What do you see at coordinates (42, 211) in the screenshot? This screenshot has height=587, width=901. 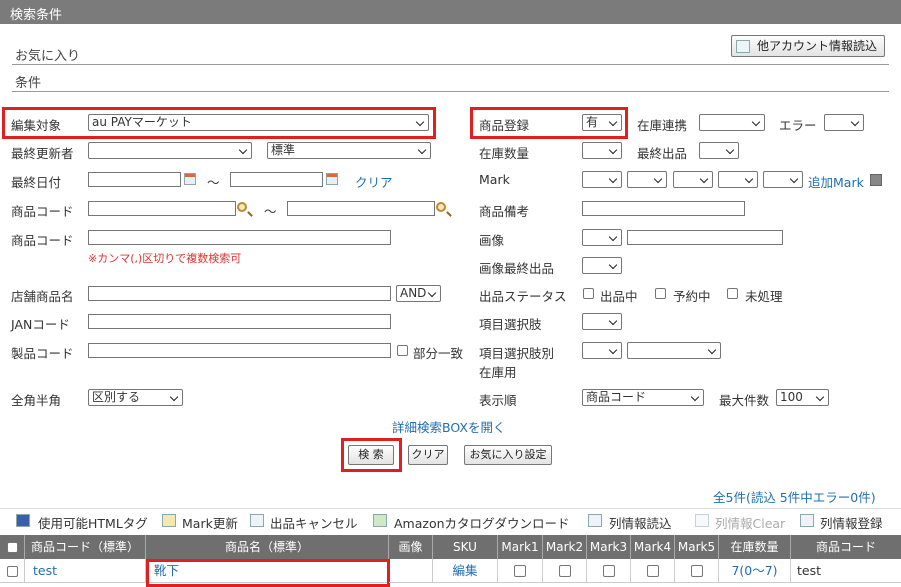 I see `product-code-label: 商品コード` at bounding box center [42, 211].